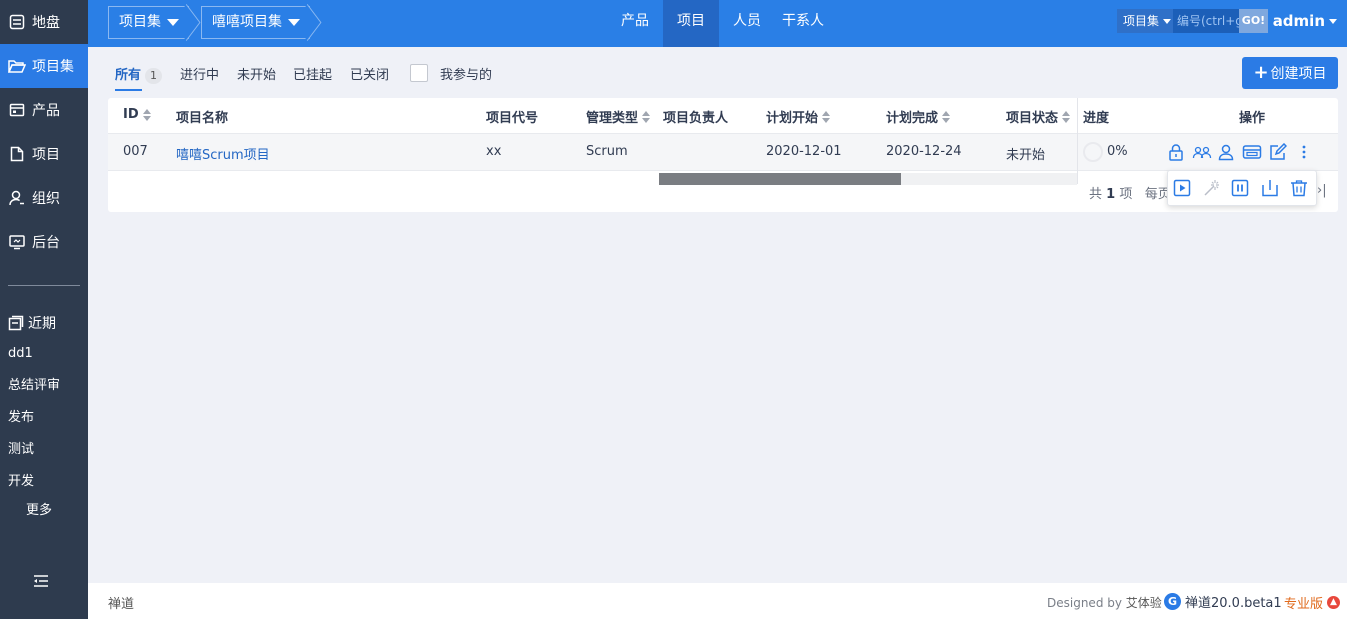 This screenshot has height=619, width=1347. I want to click on start-icon, so click(1182, 188).